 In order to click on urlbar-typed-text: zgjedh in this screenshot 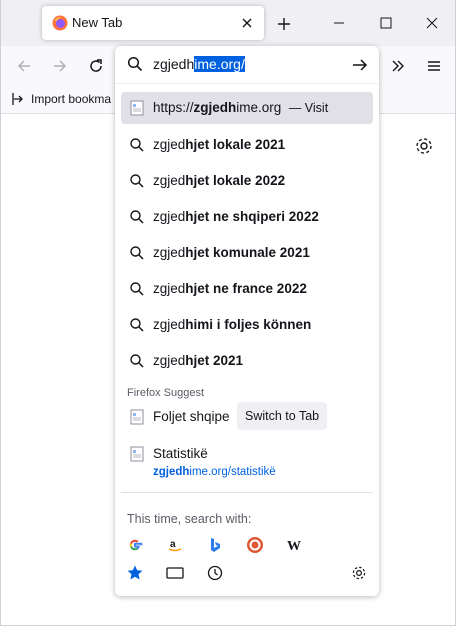, I will do `click(174, 64)`.